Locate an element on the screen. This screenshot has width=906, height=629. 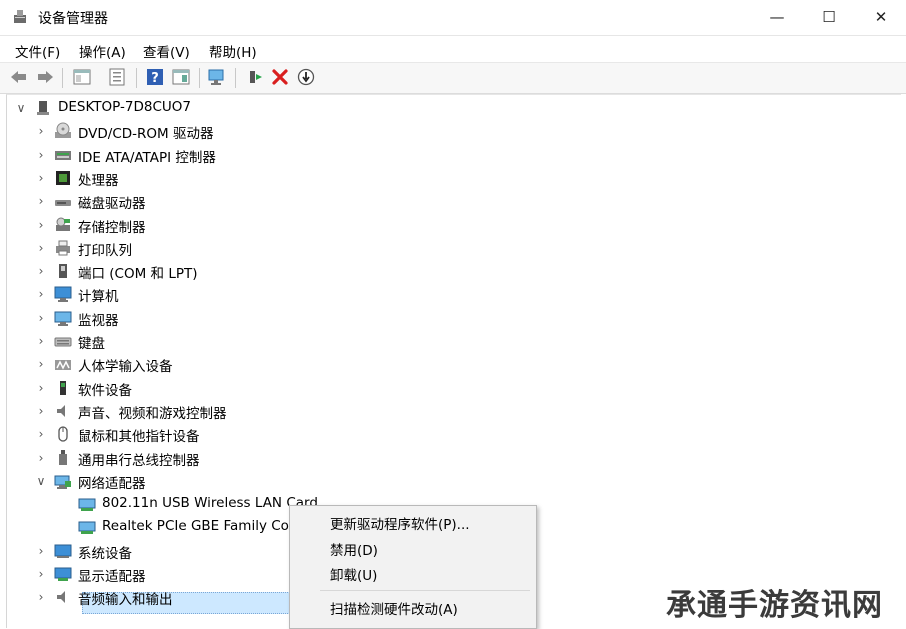
uninstall-icon is located at coordinates (280, 77).